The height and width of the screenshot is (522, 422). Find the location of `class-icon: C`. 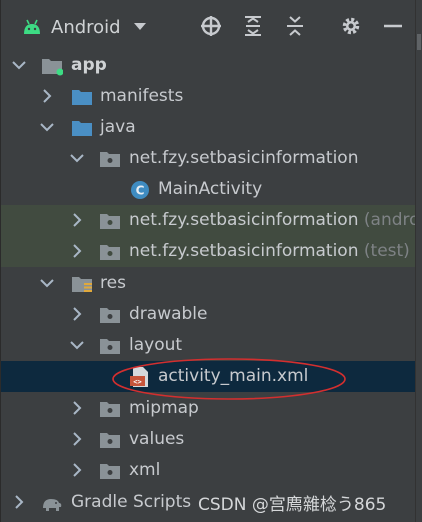

class-icon: C is located at coordinates (140, 190).